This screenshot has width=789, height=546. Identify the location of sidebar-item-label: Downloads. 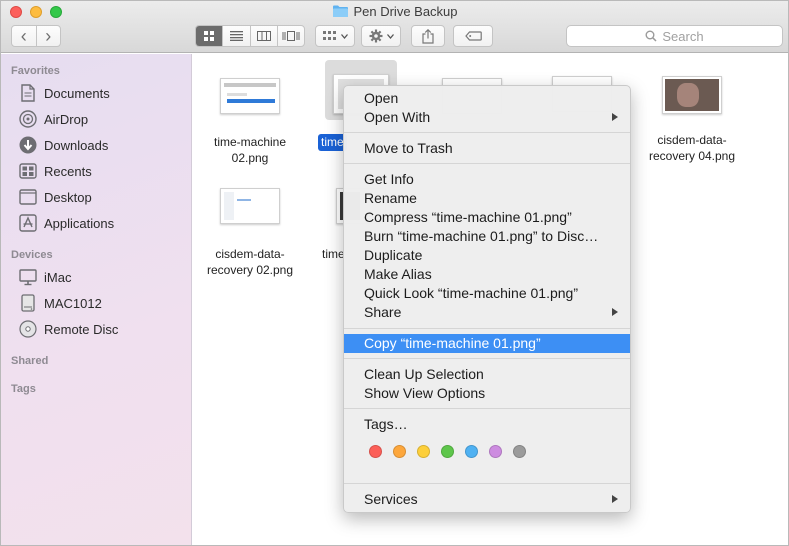
(76, 145).